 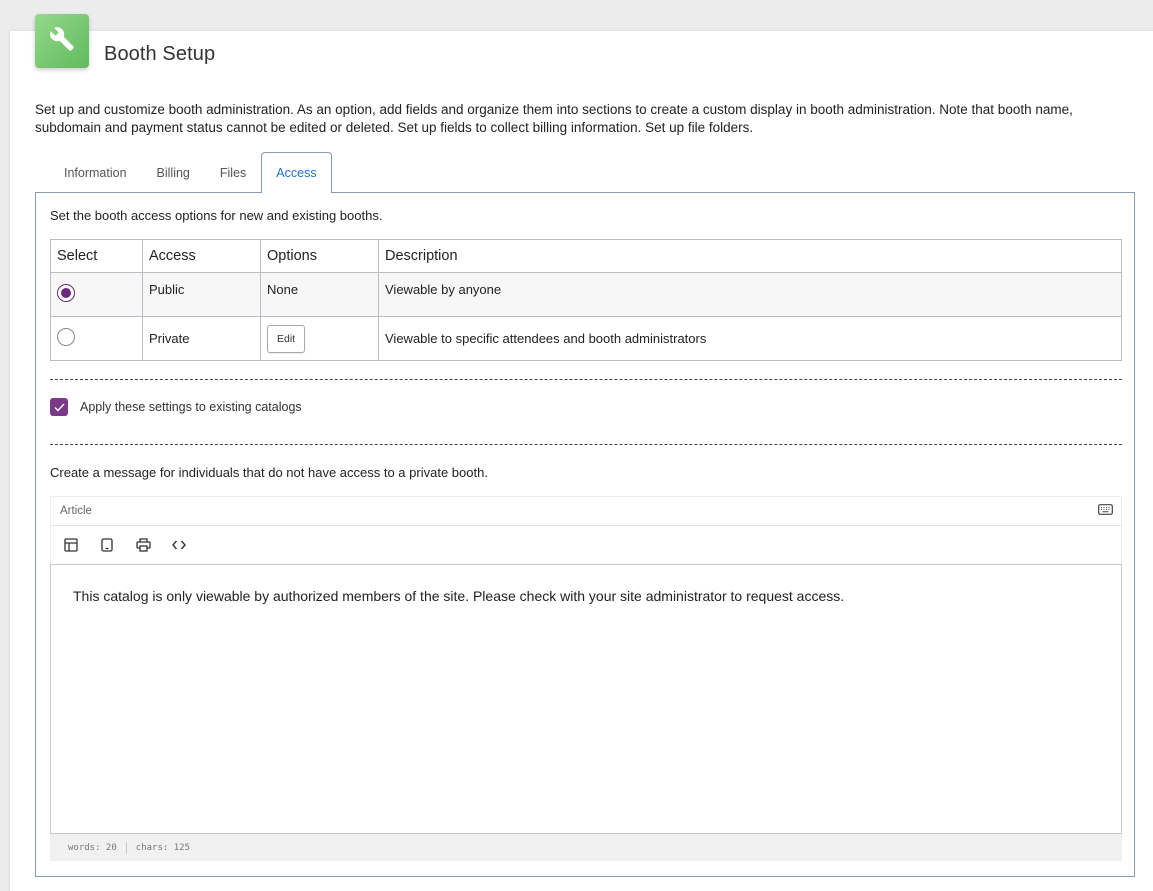 What do you see at coordinates (750, 294) in the screenshot?
I see `description-cell: Viewable by anyone` at bounding box center [750, 294].